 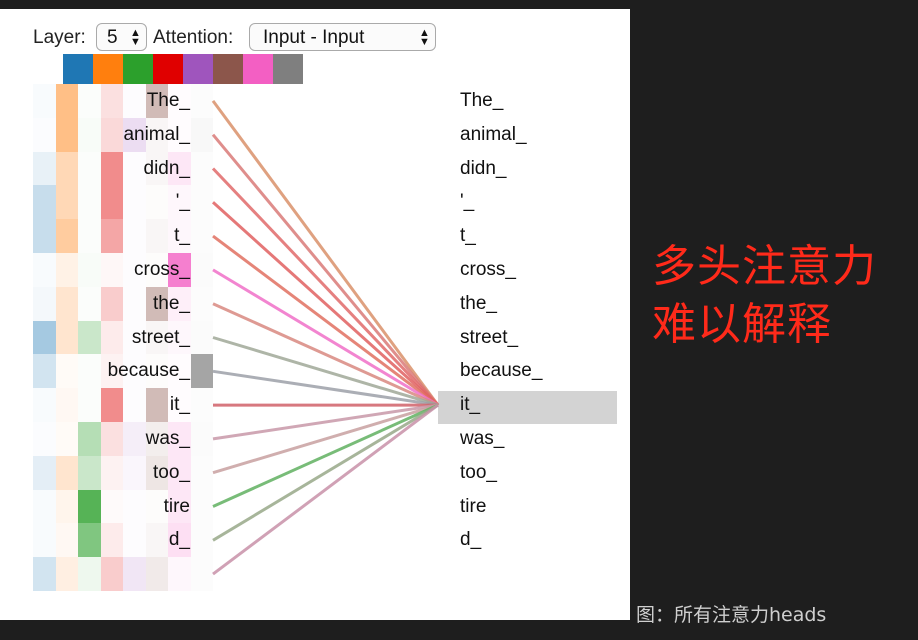 I want to click on left-token: animal_, so click(x=156, y=135).